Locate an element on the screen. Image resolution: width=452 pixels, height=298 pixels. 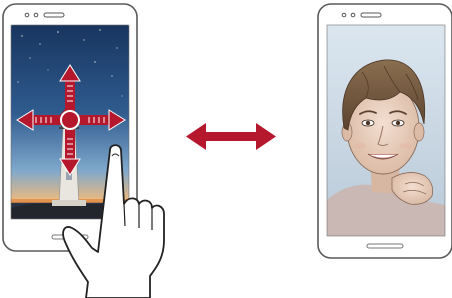
double-headed-arrow-icon is located at coordinates (231, 136).